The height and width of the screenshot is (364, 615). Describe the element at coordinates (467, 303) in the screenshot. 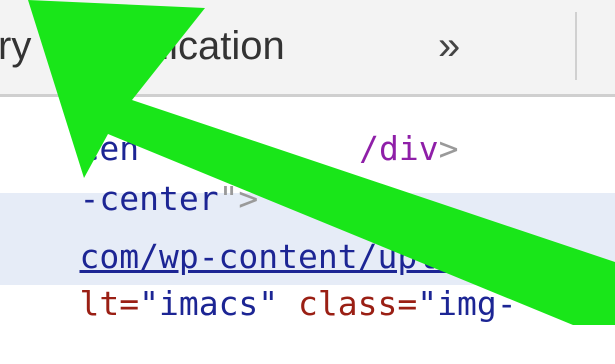

I see `class-value: "img-` at that location.